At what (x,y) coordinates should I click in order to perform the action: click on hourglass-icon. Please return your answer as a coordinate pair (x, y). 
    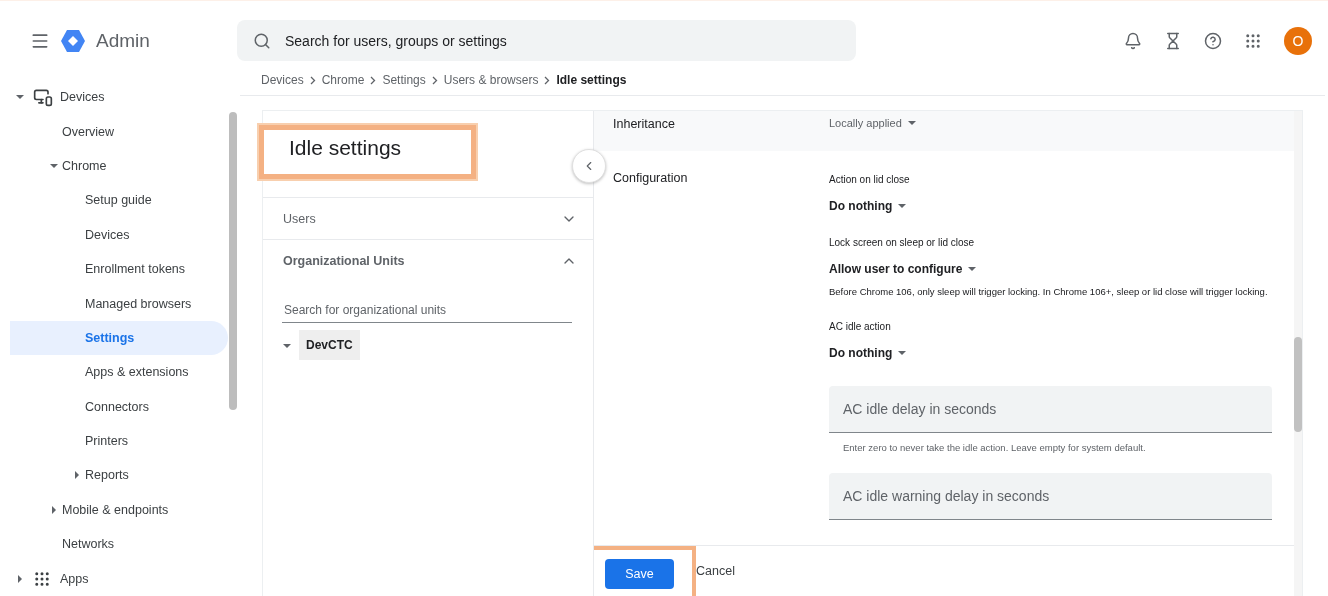
    Looking at the image, I should click on (1173, 40).